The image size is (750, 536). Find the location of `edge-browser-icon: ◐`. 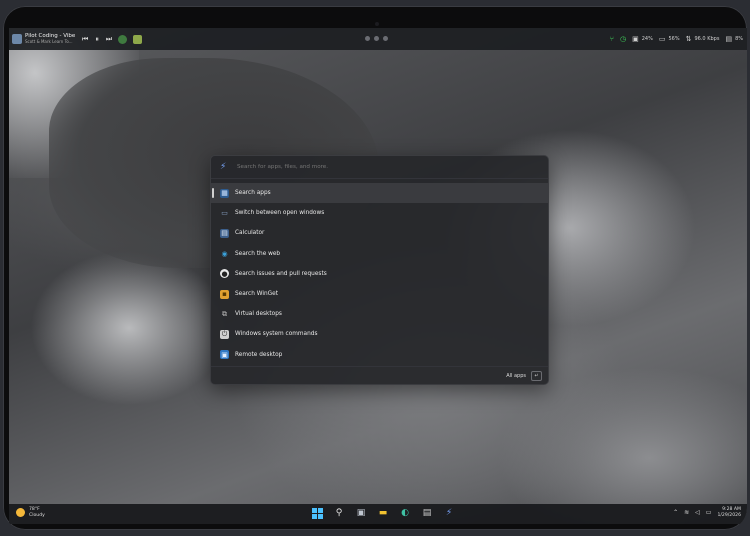

edge-browser-icon: ◐ is located at coordinates (405, 513).